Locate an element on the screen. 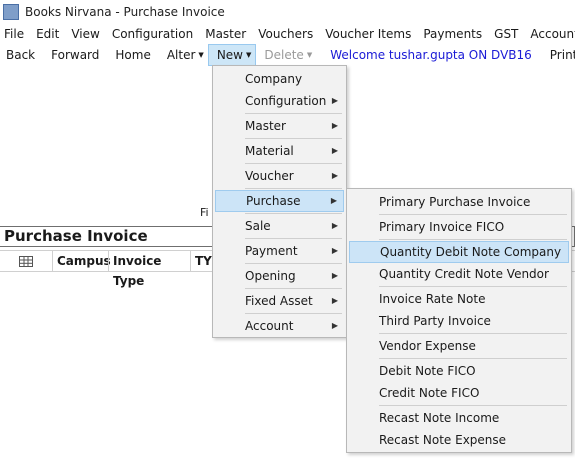 Image resolution: width=575 pixels, height=459 pixels. delete-label: Delete is located at coordinates (284, 55).